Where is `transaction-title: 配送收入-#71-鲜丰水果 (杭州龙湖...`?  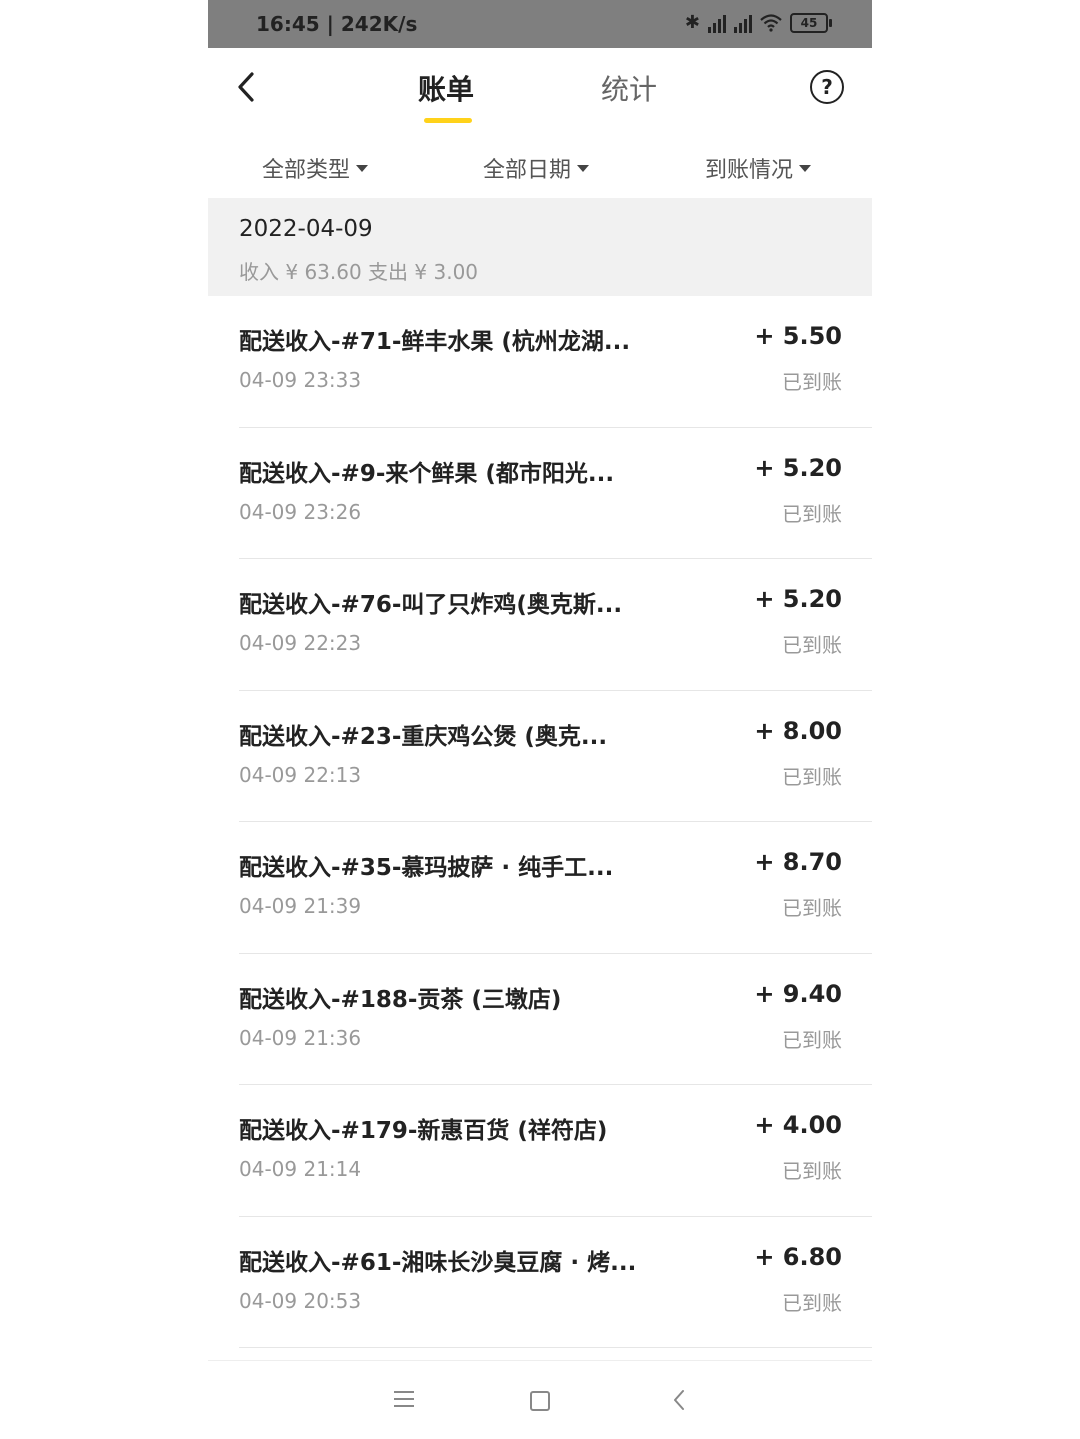
transaction-title: 配送收入-#71-鲜丰水果 (杭州龙湖... is located at coordinates (435, 342).